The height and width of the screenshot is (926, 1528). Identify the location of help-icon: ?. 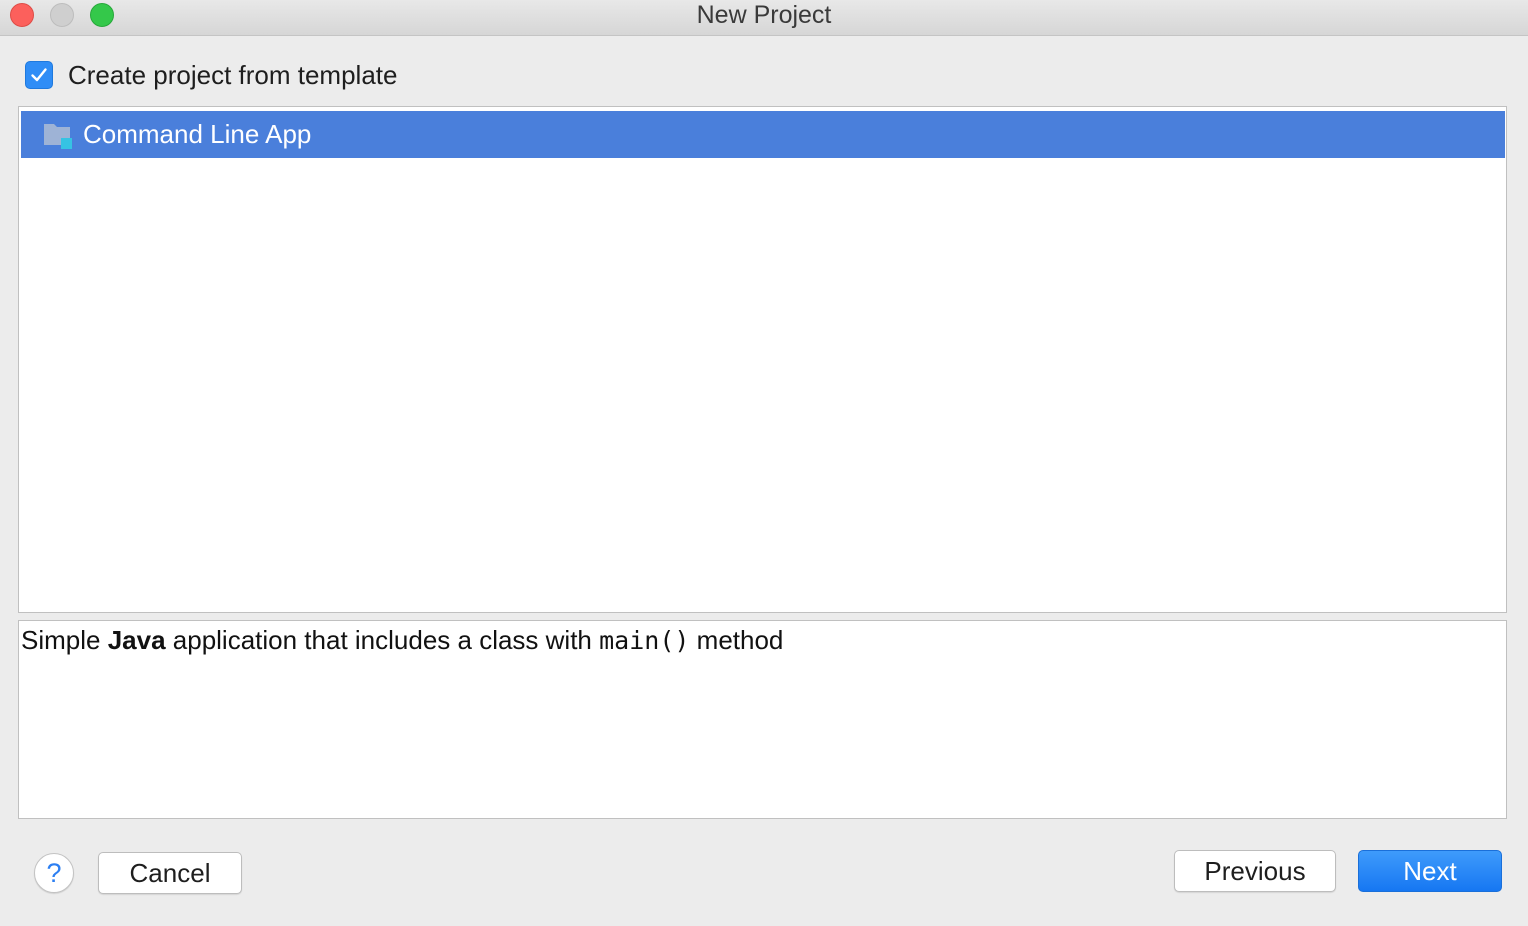
(54, 872).